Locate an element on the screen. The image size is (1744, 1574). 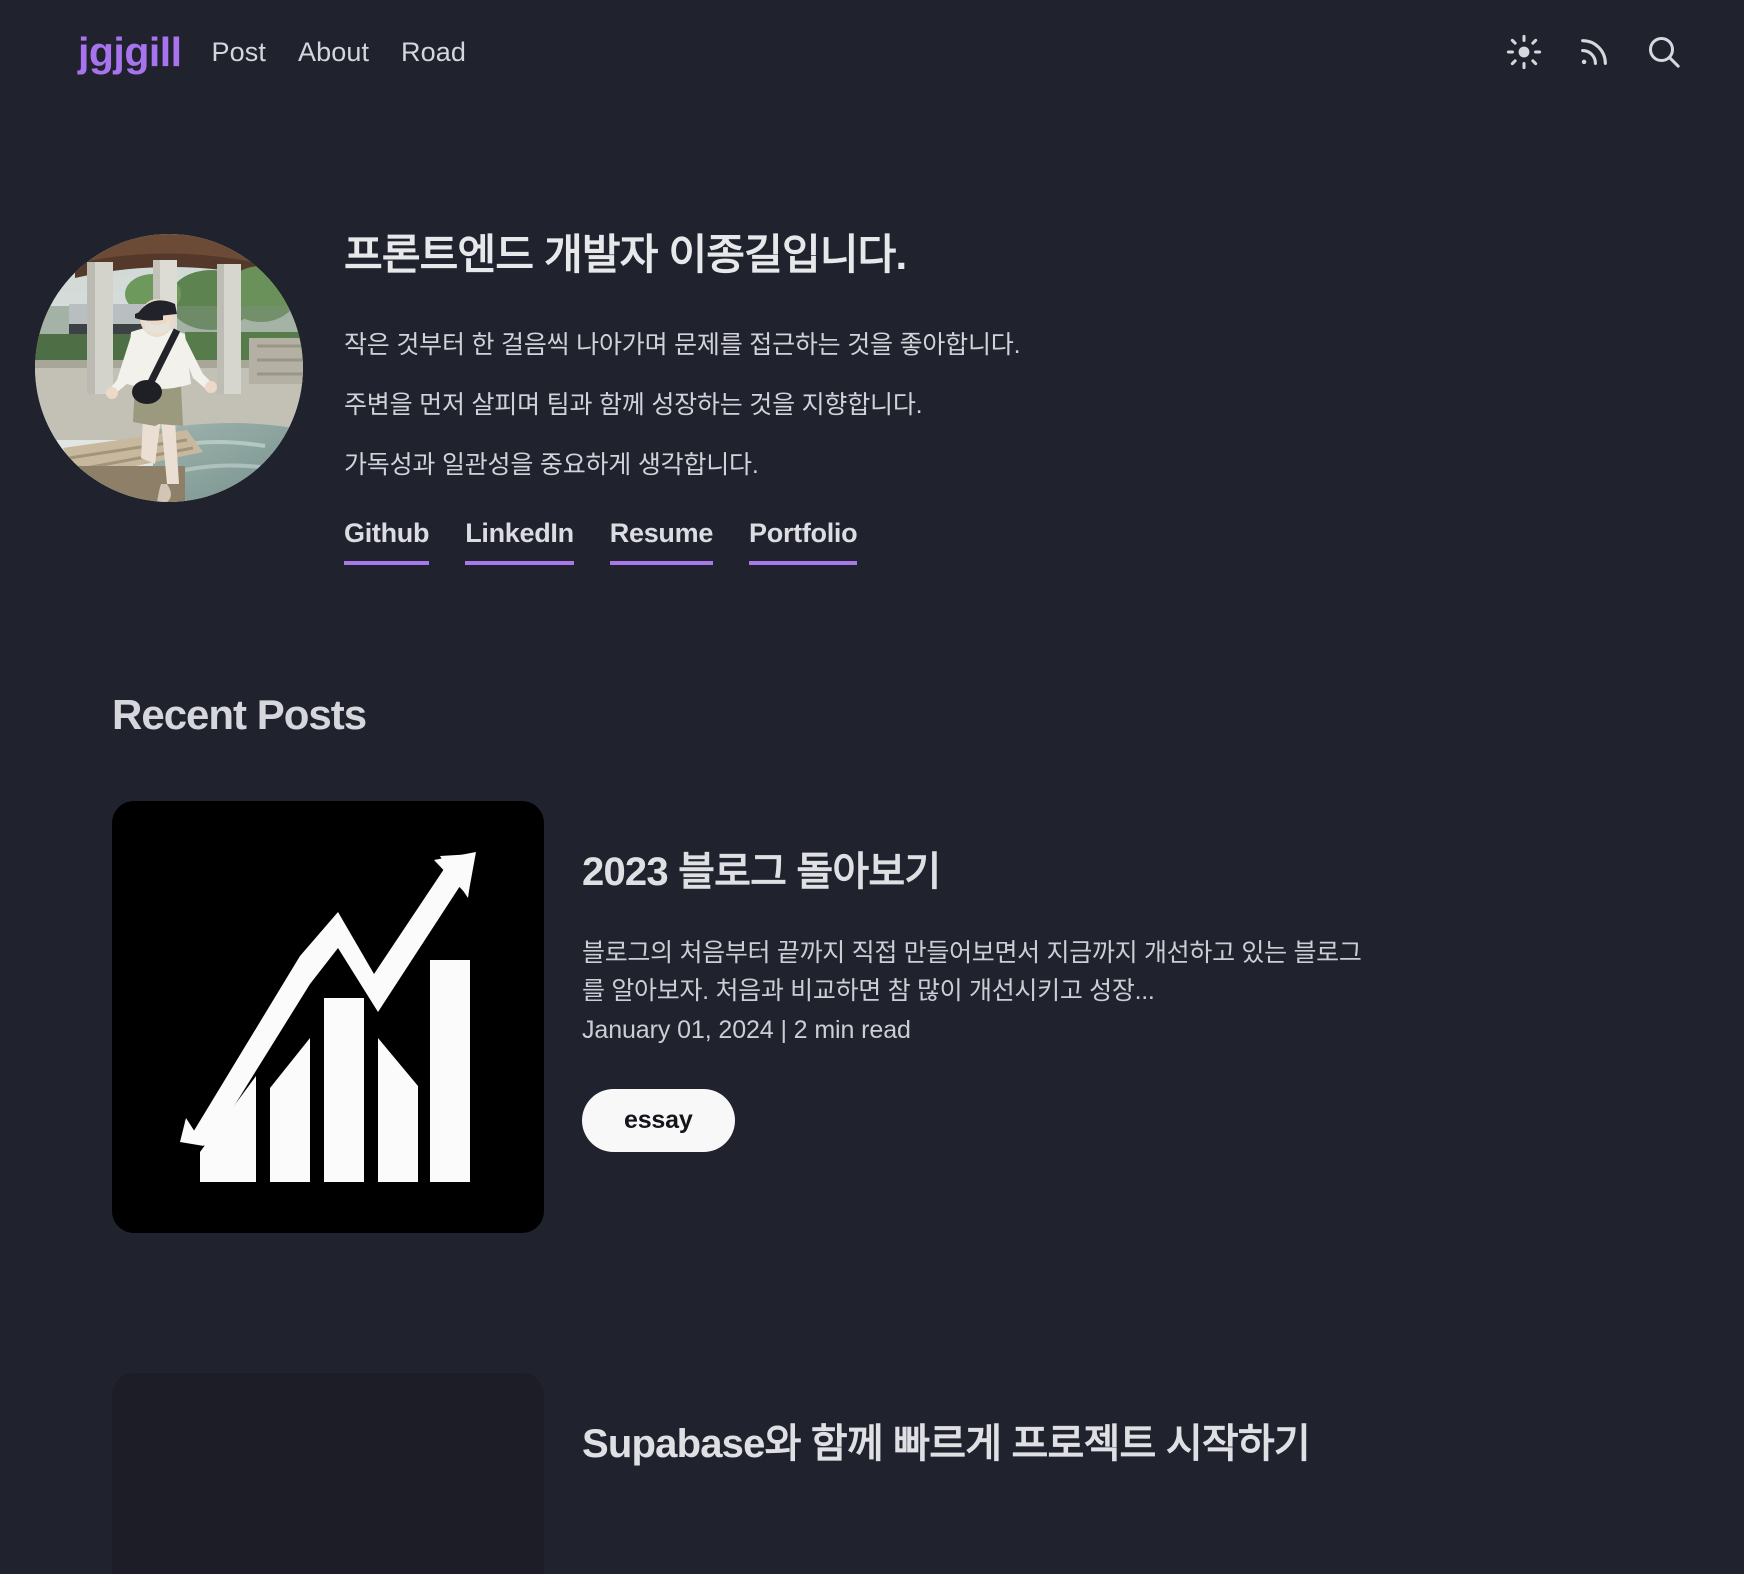
avatar is located at coordinates (169, 368).